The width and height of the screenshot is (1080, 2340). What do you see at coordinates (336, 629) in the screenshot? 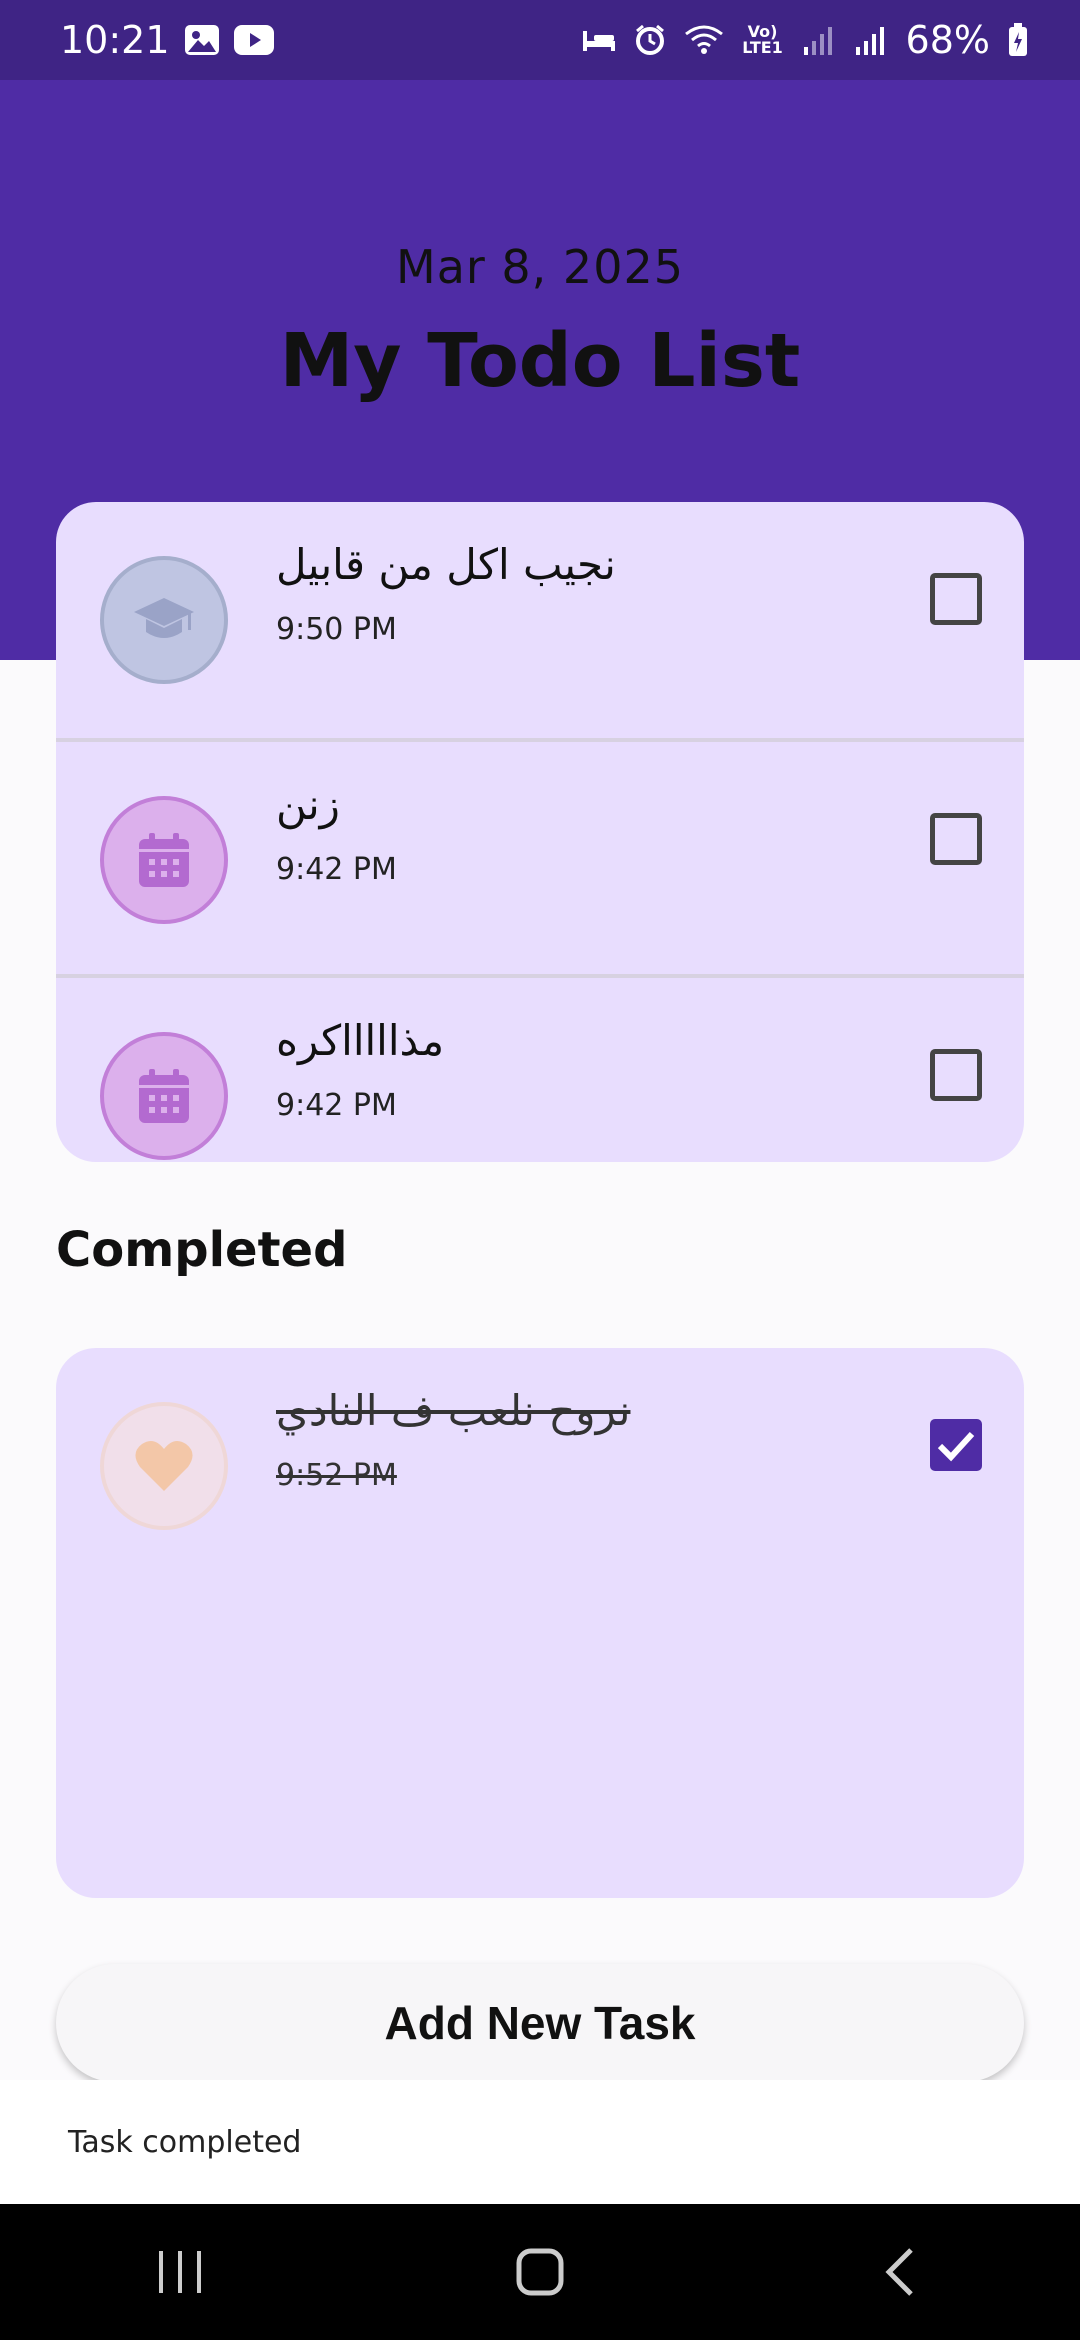
I see `task-time: 9:50 PM` at bounding box center [336, 629].